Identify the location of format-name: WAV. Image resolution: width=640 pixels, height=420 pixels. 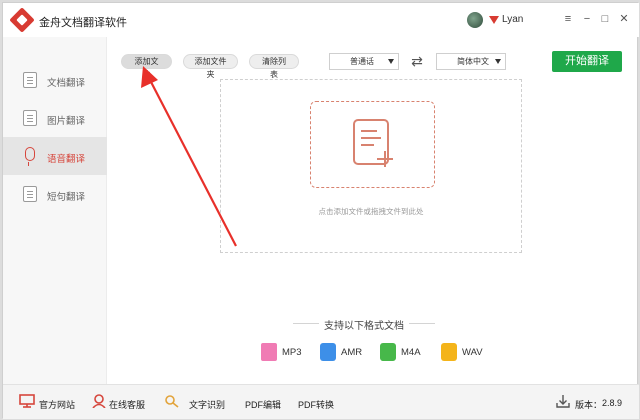
(472, 352).